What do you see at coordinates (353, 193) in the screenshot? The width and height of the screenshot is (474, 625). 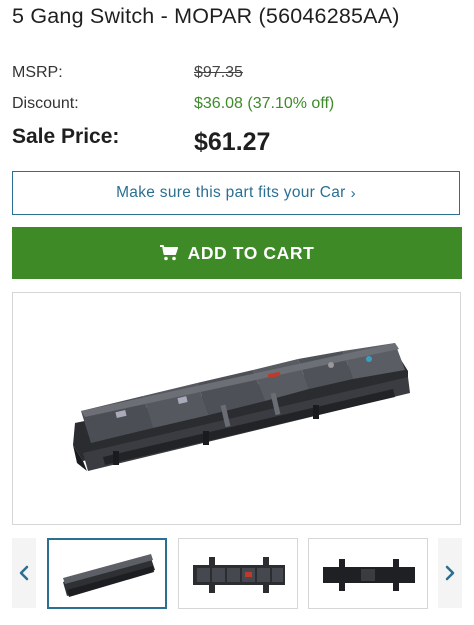 I see `chevron-right-icon: ›` at bounding box center [353, 193].